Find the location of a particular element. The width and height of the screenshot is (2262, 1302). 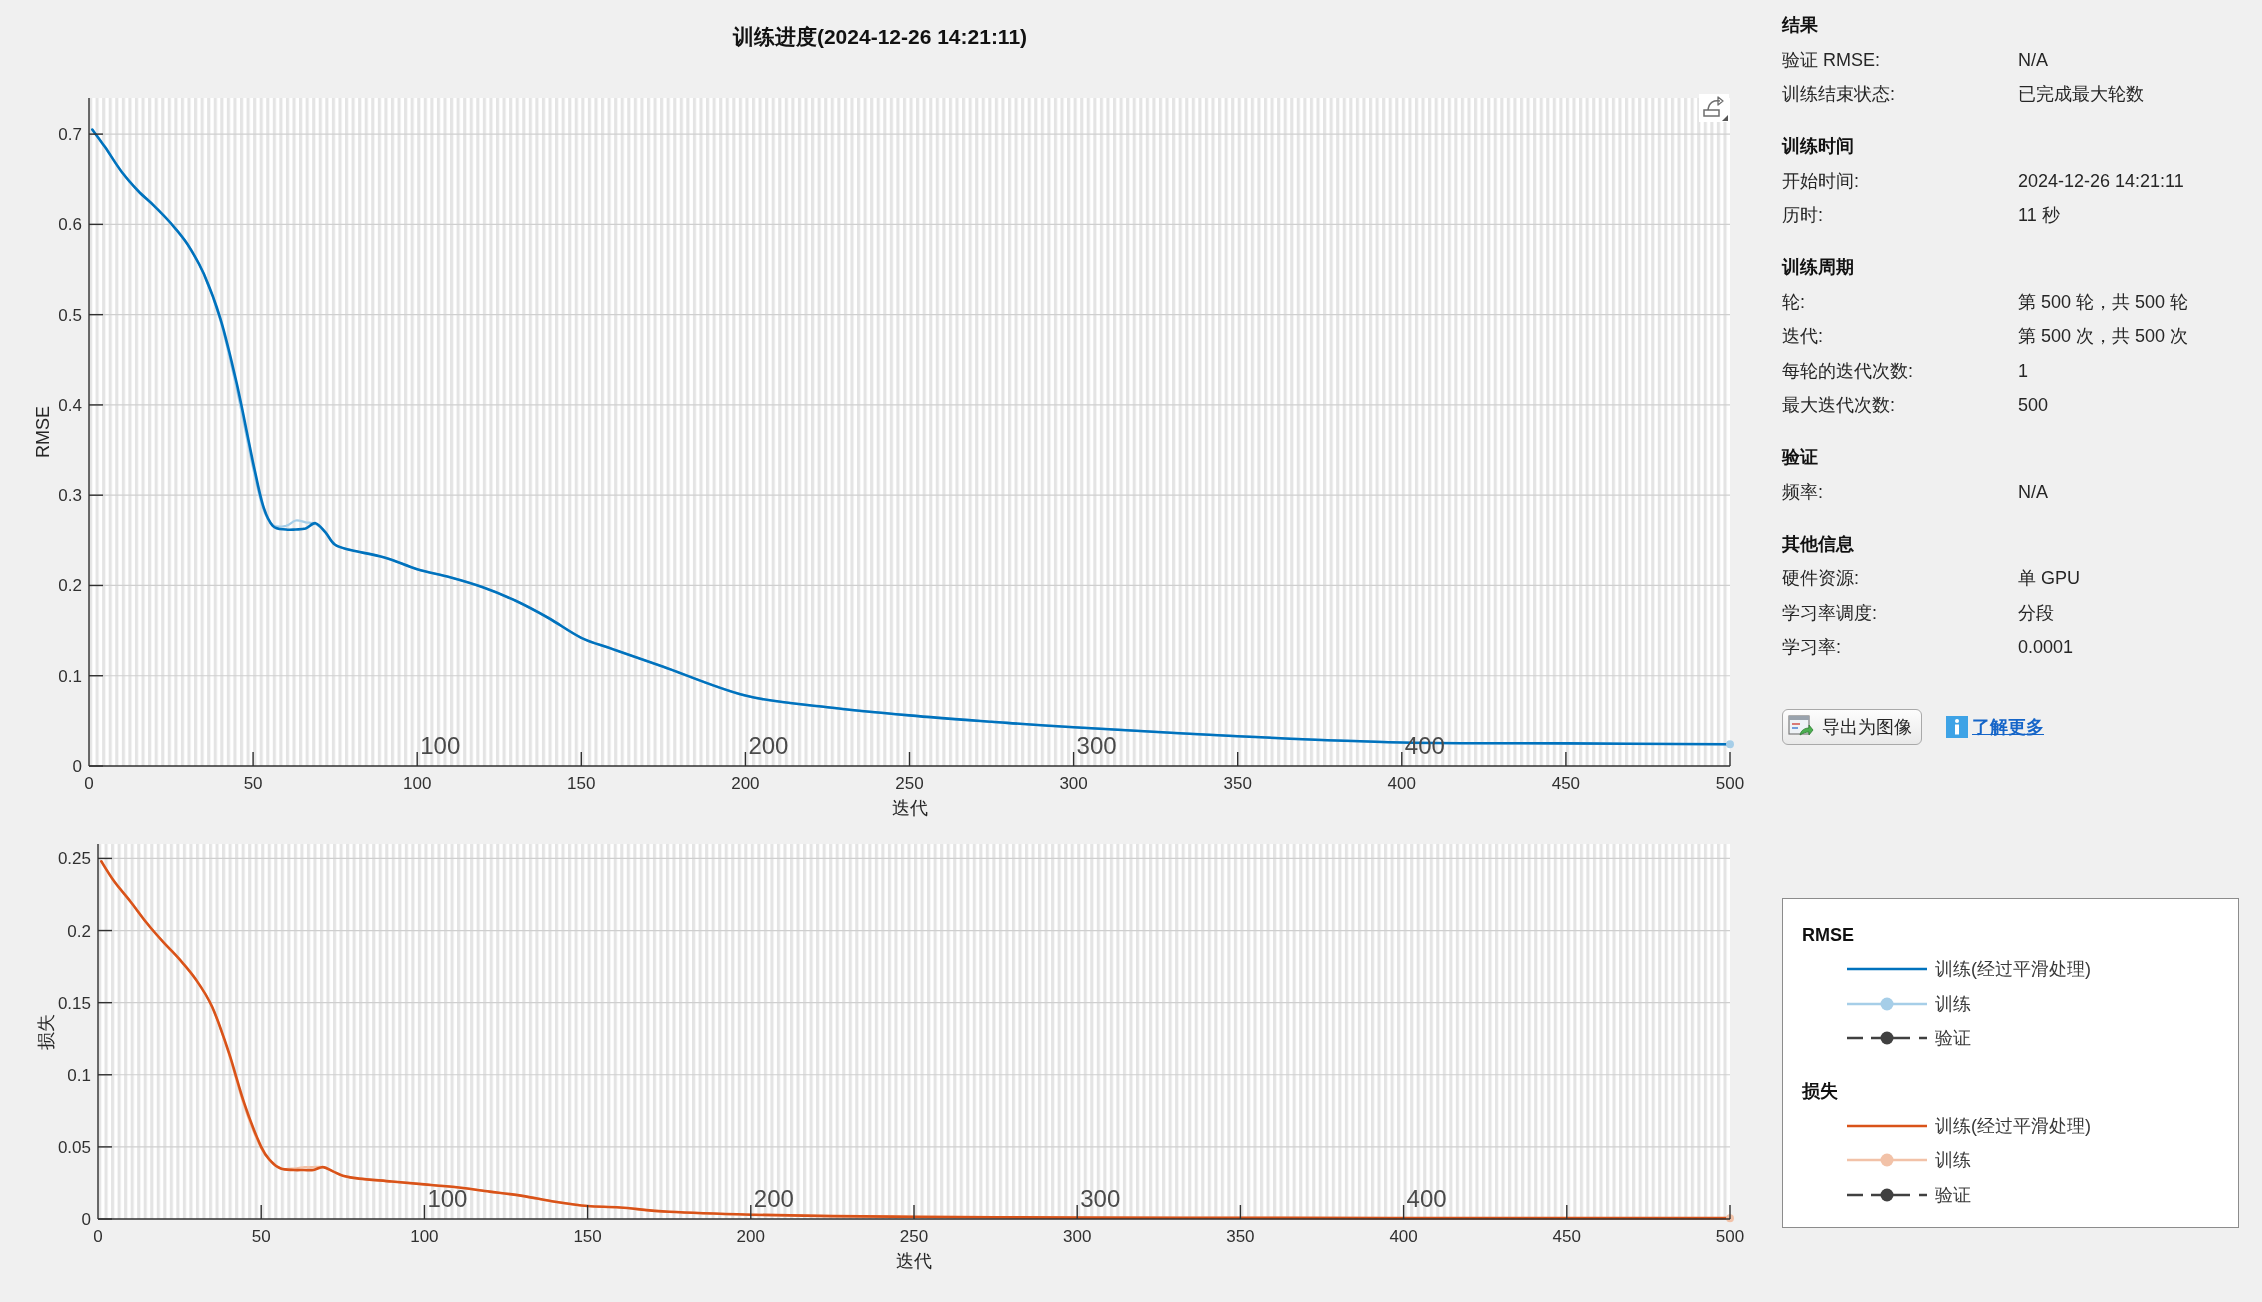

info-value: 500 is located at coordinates (2033, 405).